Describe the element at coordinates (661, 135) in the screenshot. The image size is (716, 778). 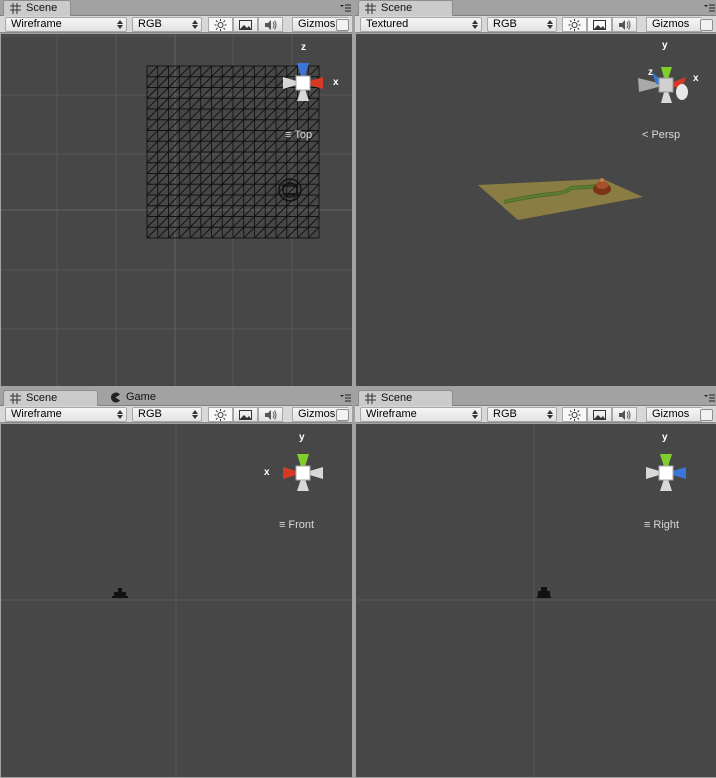
I see `view-orientation-label: < Persp` at that location.